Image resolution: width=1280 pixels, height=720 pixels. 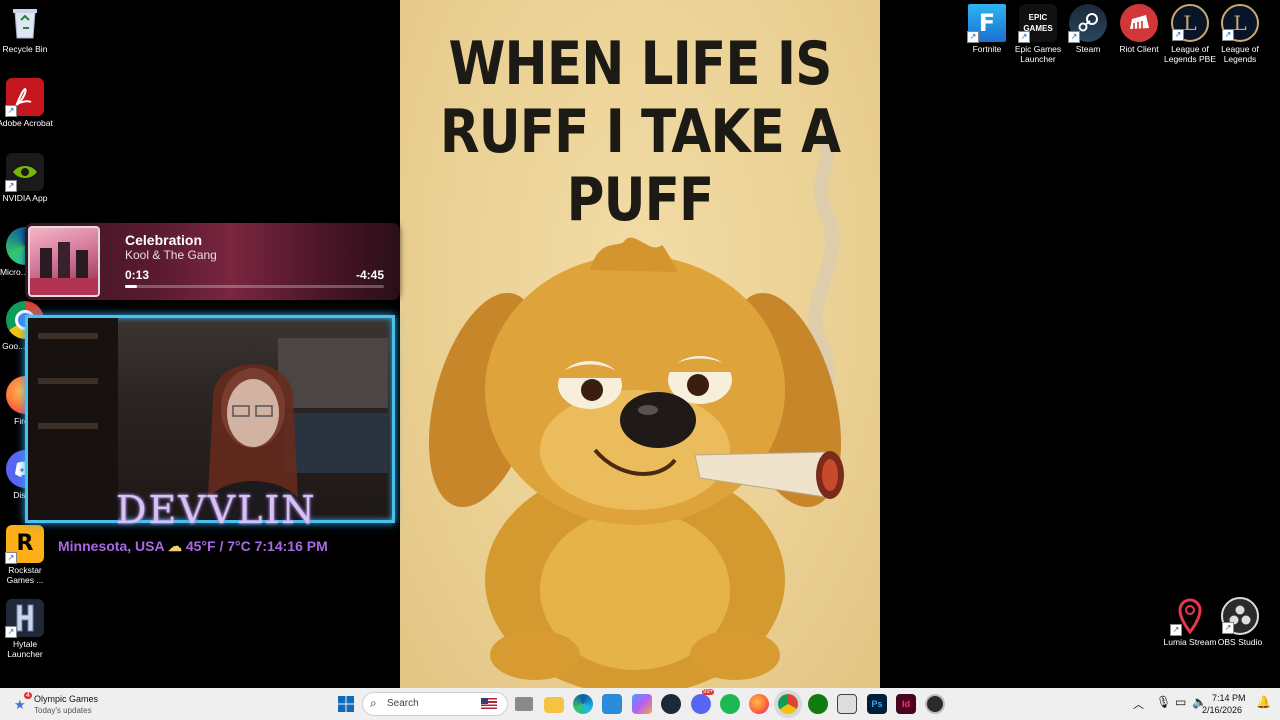 I want to click on indesign-icon: Id, so click(x=906, y=704).